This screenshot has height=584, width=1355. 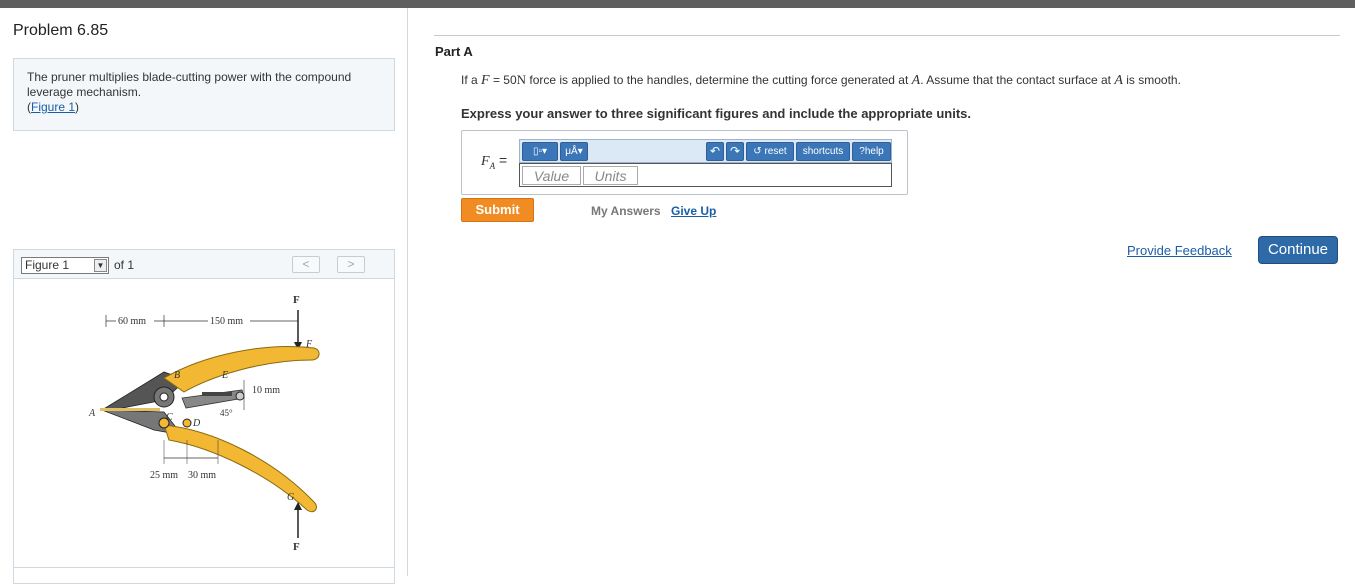 What do you see at coordinates (735, 151) in the screenshot?
I see `redo-icon: ↷` at bounding box center [735, 151].